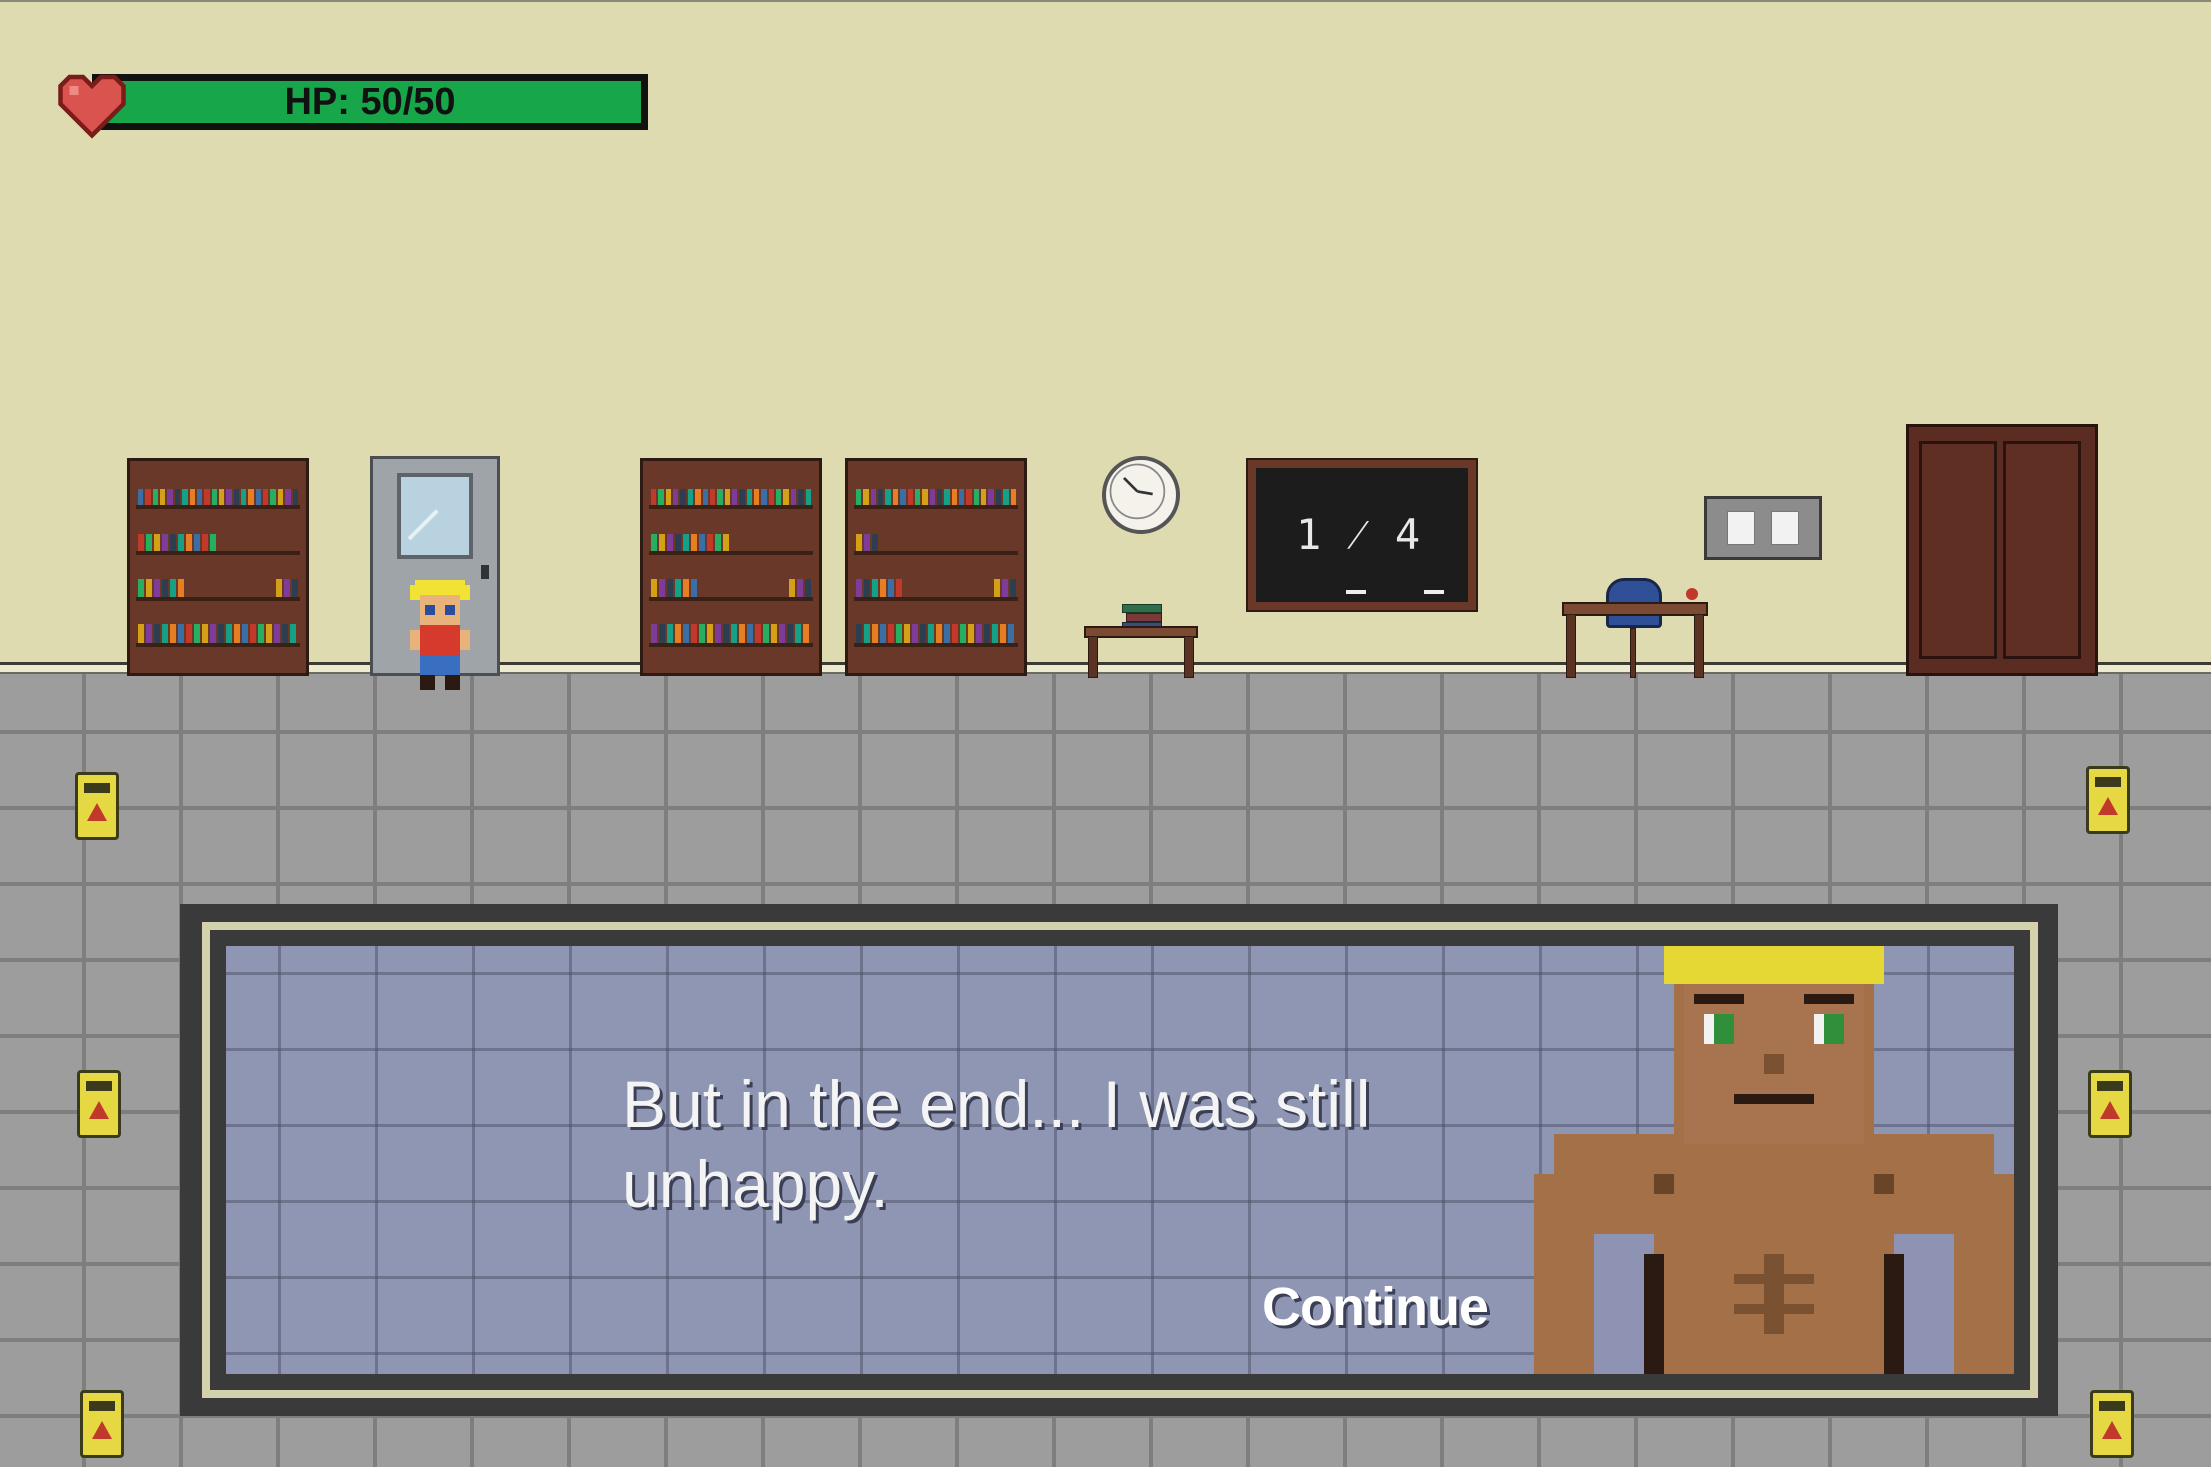  Describe the element at coordinates (435, 516) in the screenshot. I see `door-window` at that location.